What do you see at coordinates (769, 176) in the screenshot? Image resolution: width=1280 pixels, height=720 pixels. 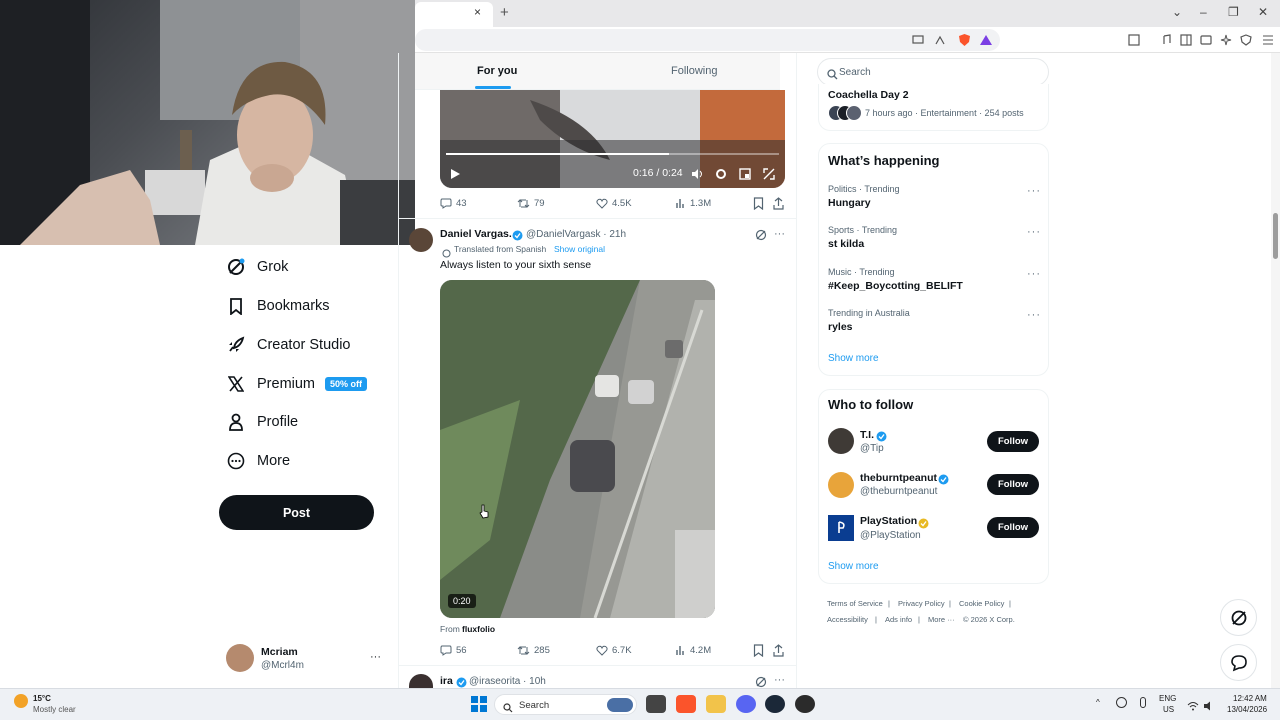 I see `fullscreen-icon` at bounding box center [769, 176].